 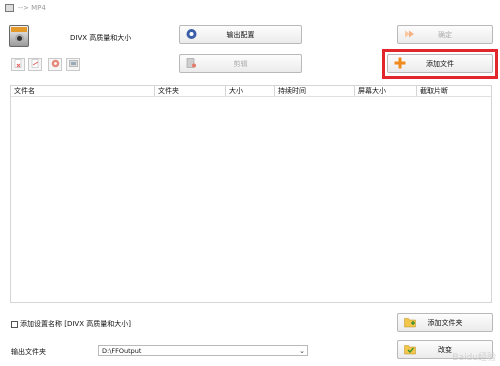 I want to click on arrow-right-icon, so click(x=410, y=34).